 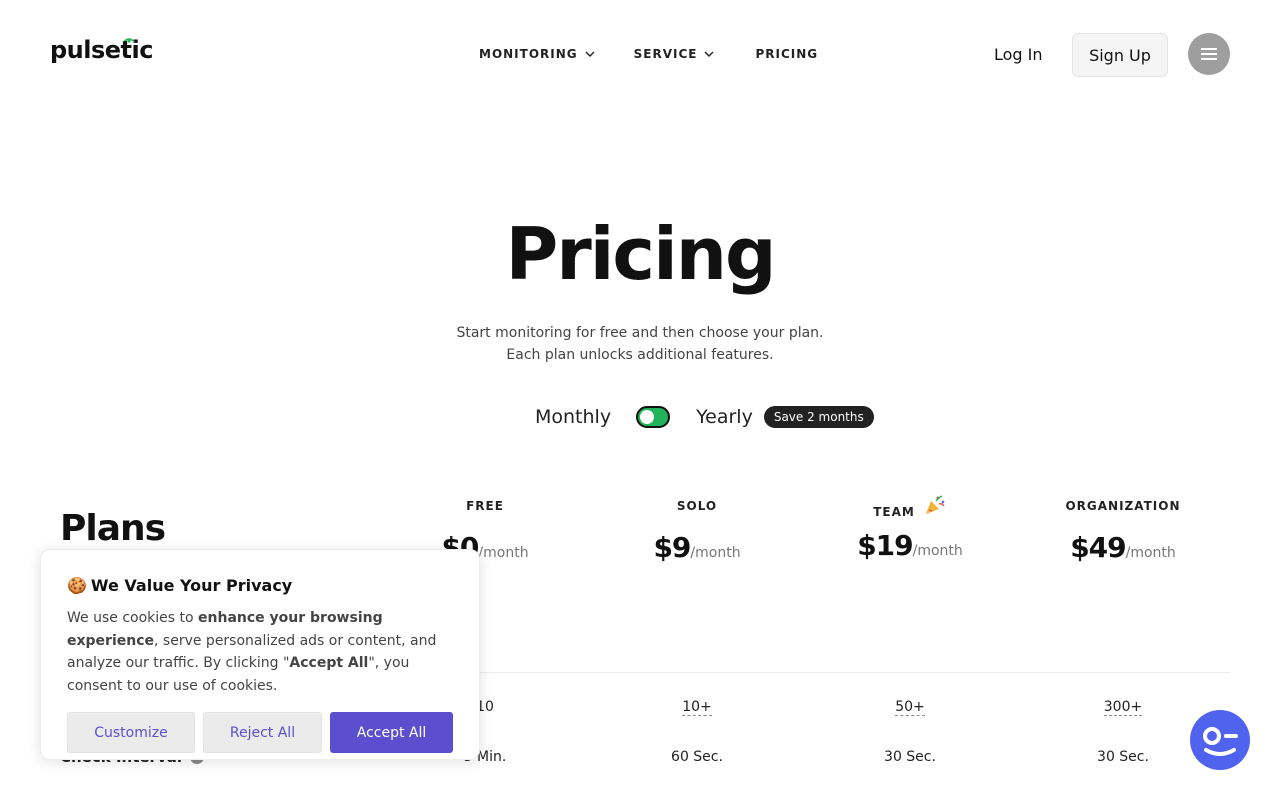 I want to click on nav-service-label: SERVICE, so click(x=665, y=54).